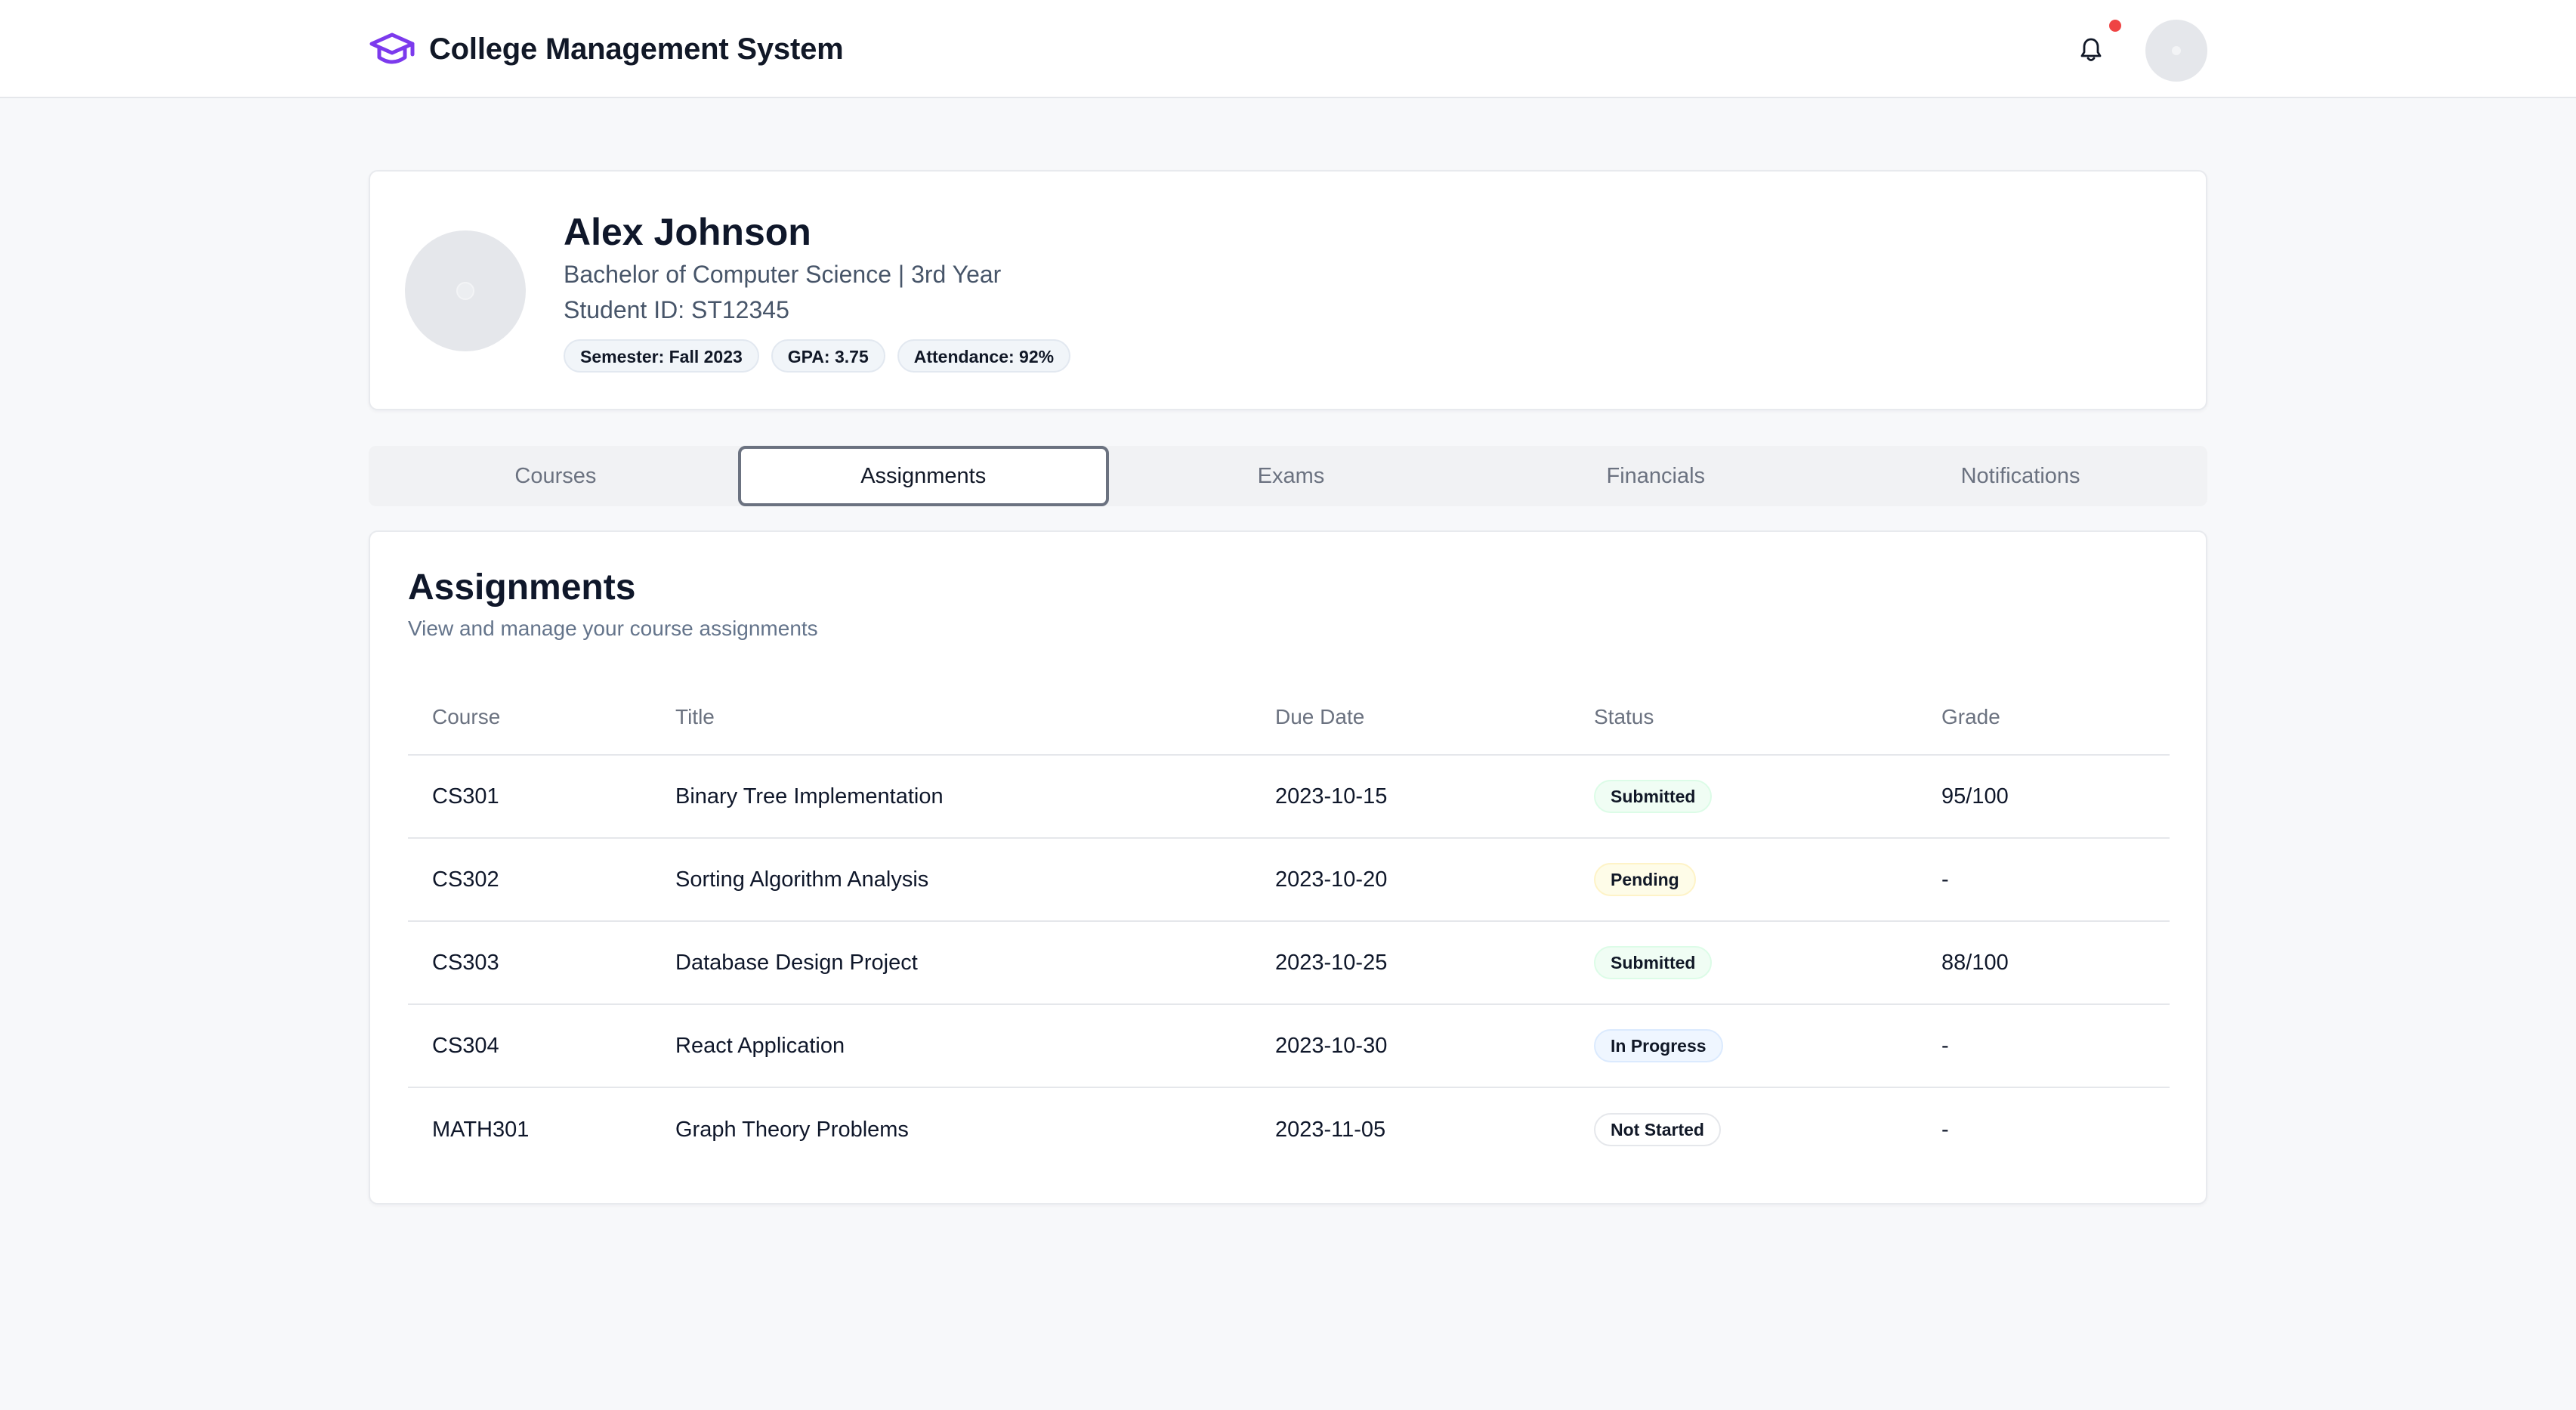 Image resolution: width=2576 pixels, height=1410 pixels. I want to click on column-header-course: Course, so click(466, 716).